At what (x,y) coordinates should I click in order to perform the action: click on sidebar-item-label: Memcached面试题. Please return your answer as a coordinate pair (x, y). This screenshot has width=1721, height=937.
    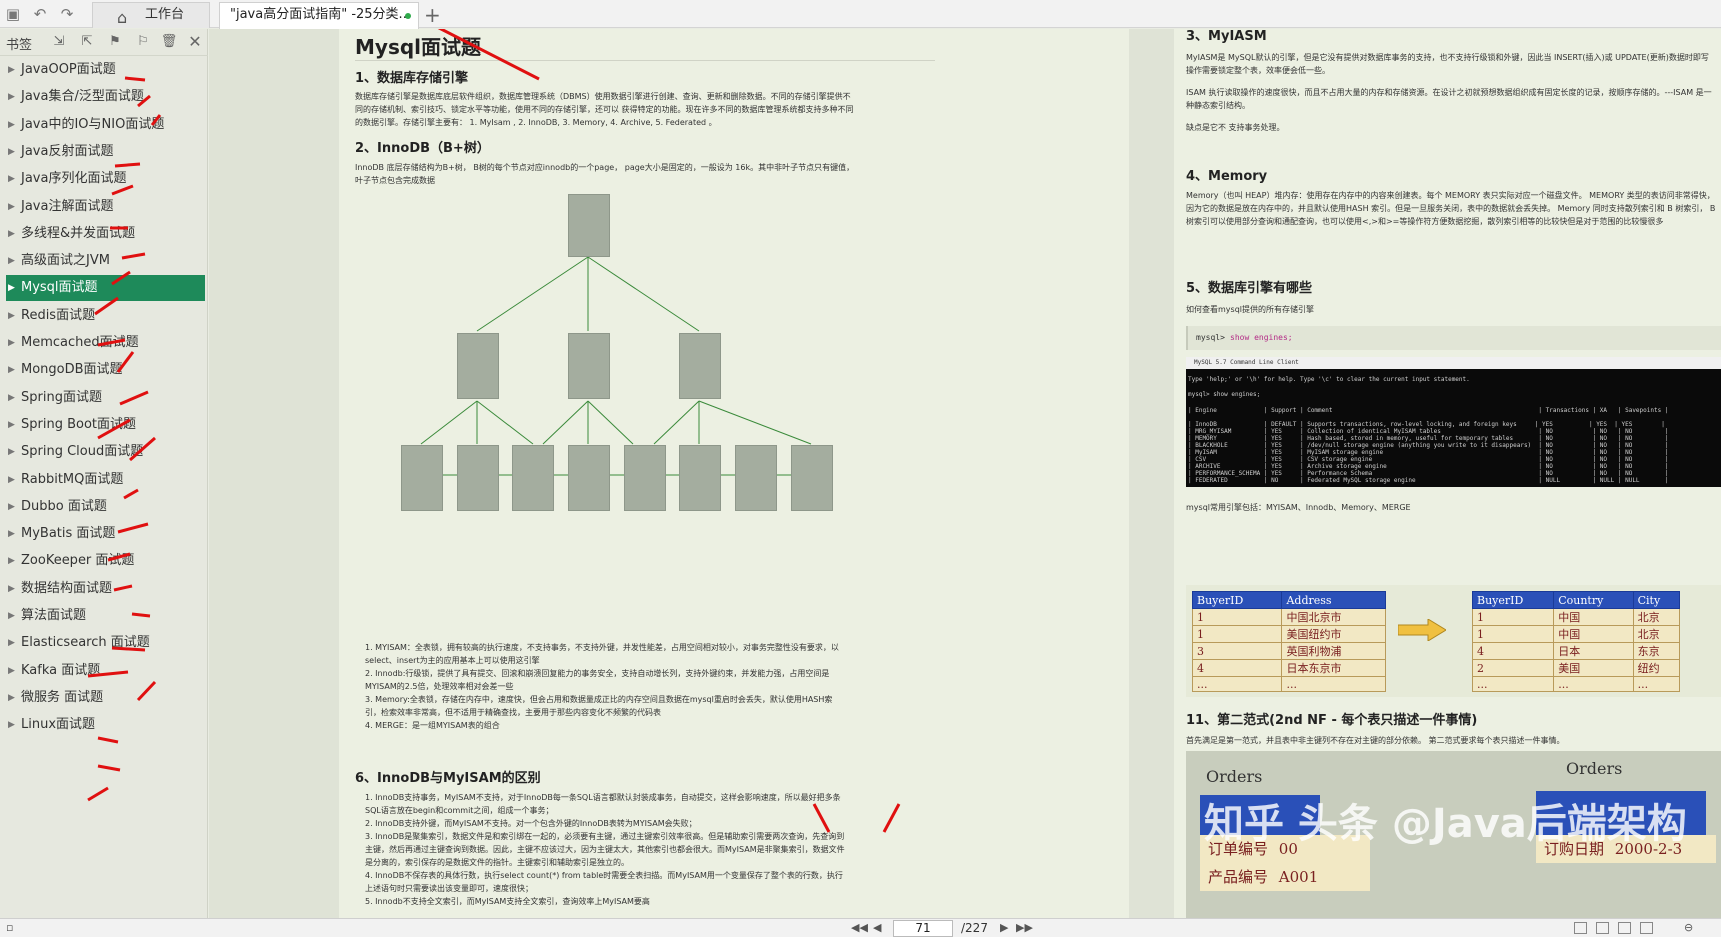
    Looking at the image, I should click on (80, 342).